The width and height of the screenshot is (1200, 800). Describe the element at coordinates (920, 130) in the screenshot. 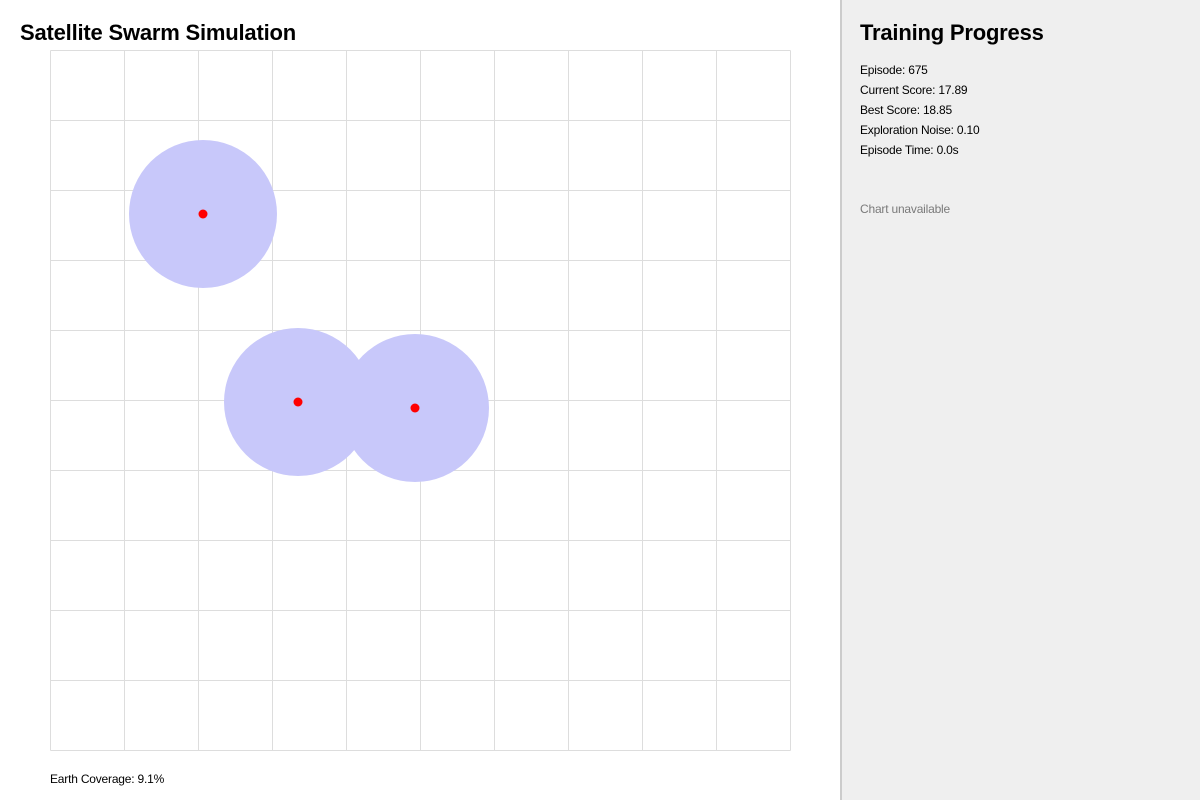

I see `exploration-noise-stat: Exploration Noise: 0.10` at that location.